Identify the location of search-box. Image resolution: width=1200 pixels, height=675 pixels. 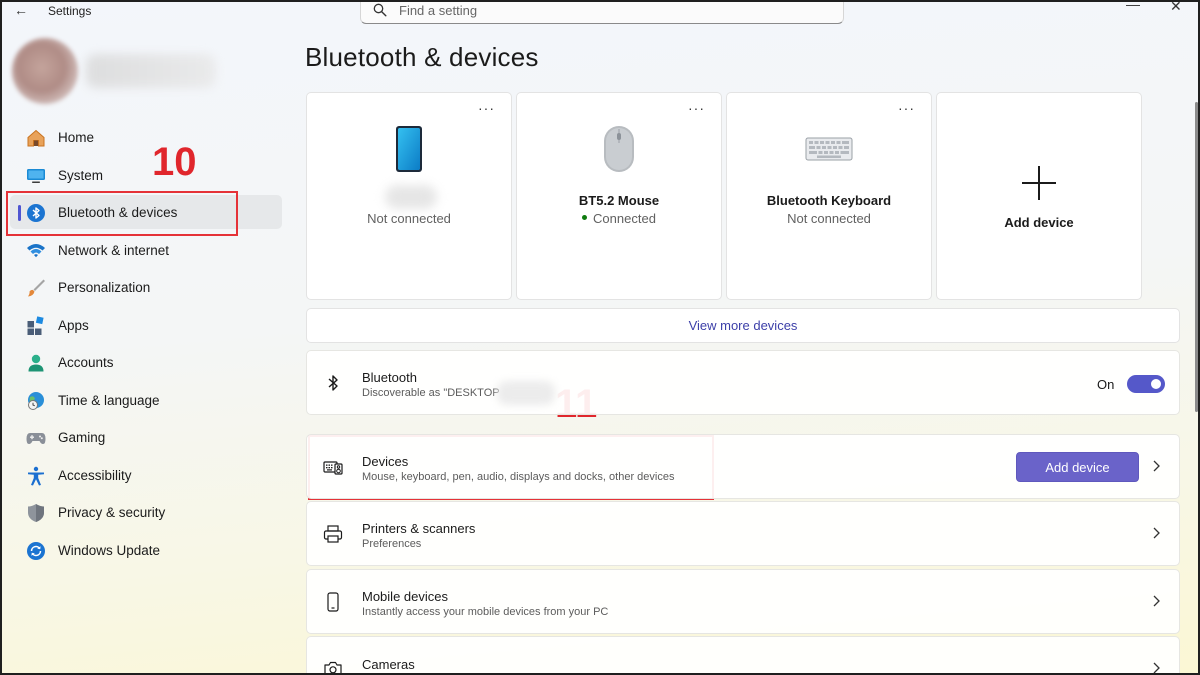
(602, 13).